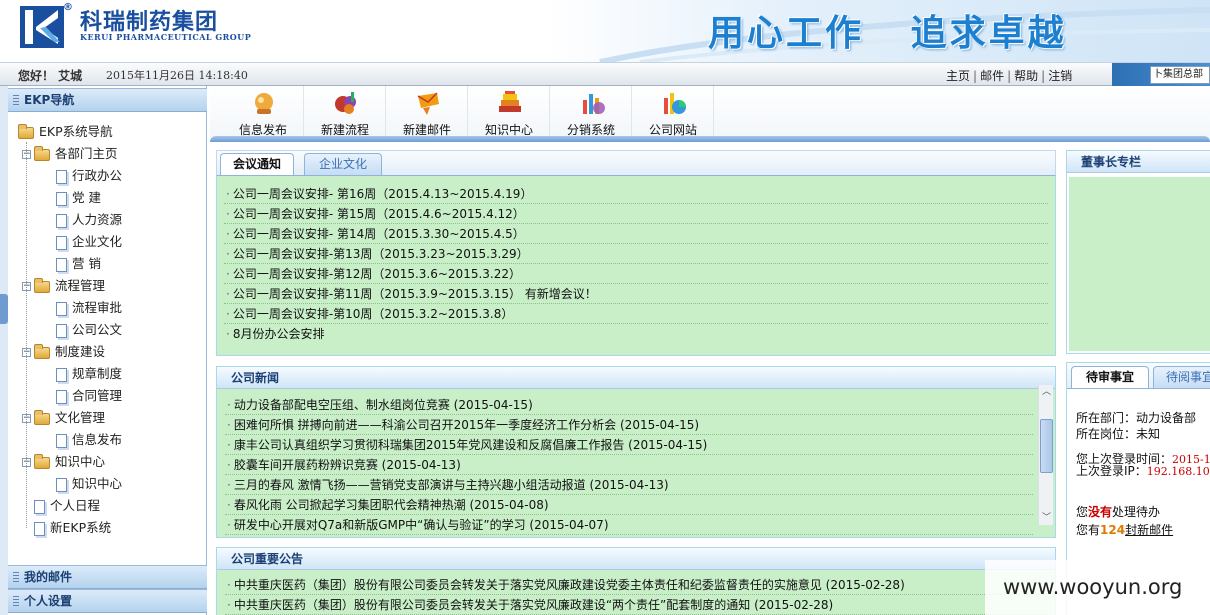  I want to click on watermark: www.wooyun.org, so click(1097, 587).